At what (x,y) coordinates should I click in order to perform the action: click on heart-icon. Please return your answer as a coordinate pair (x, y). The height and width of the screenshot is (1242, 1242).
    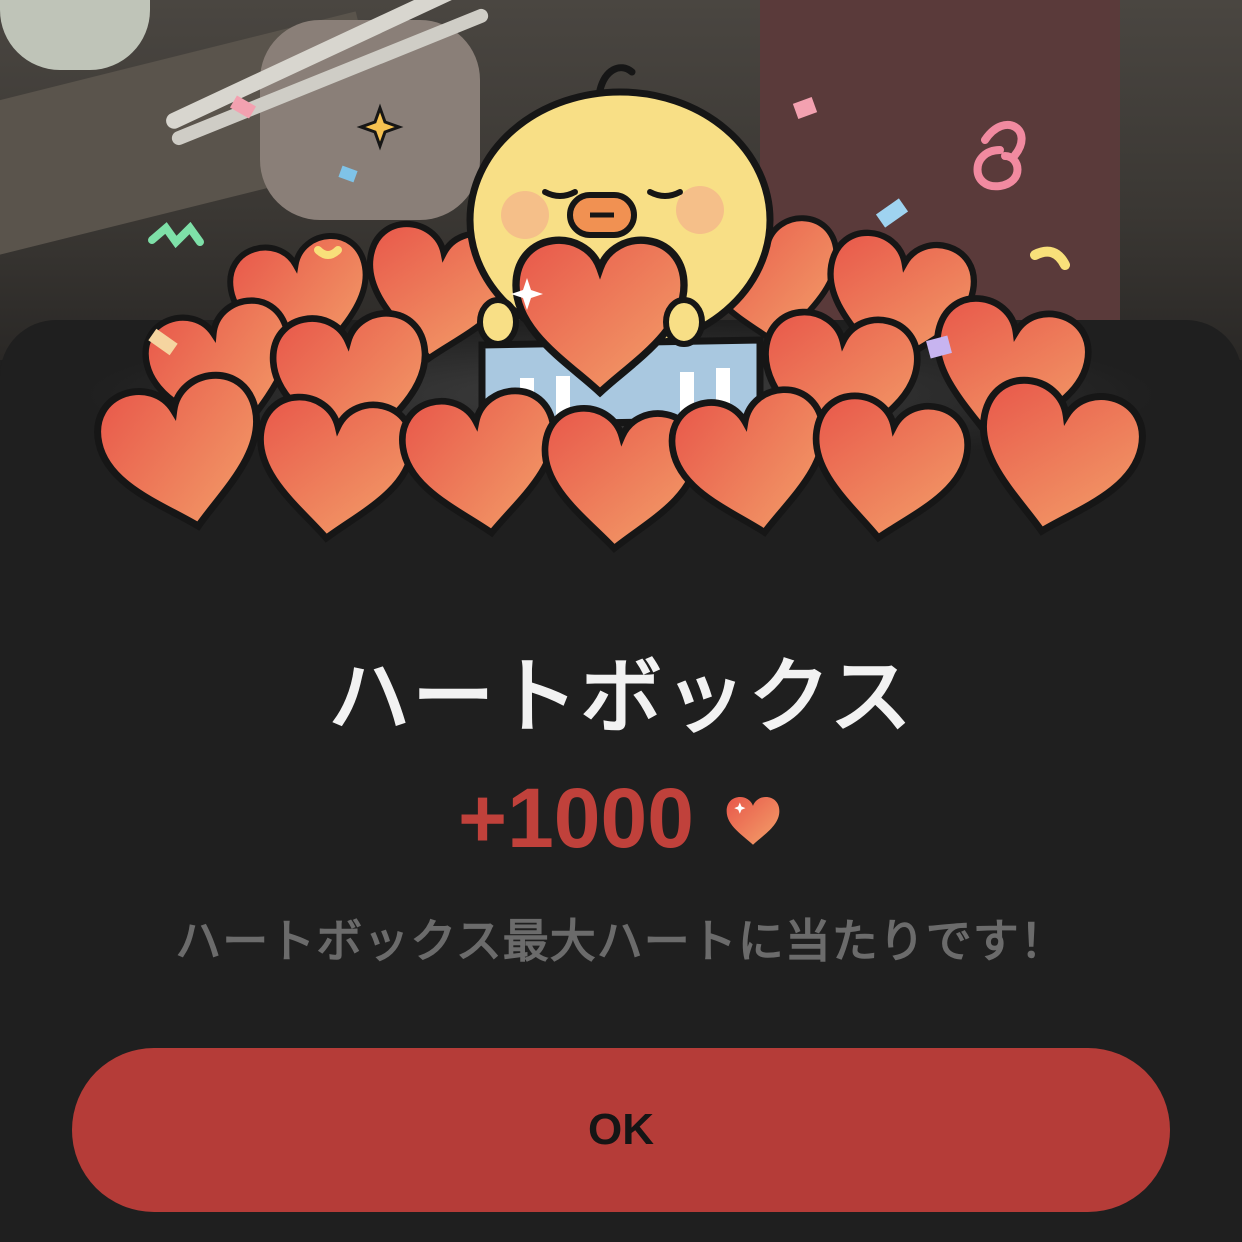
    Looking at the image, I should click on (753, 820).